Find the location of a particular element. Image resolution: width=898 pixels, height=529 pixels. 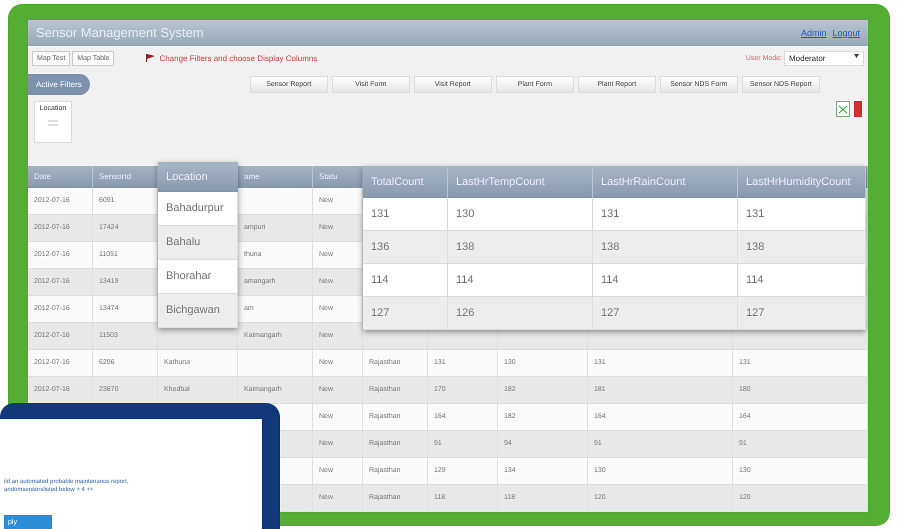

column-header: Location is located at coordinates (198, 177).